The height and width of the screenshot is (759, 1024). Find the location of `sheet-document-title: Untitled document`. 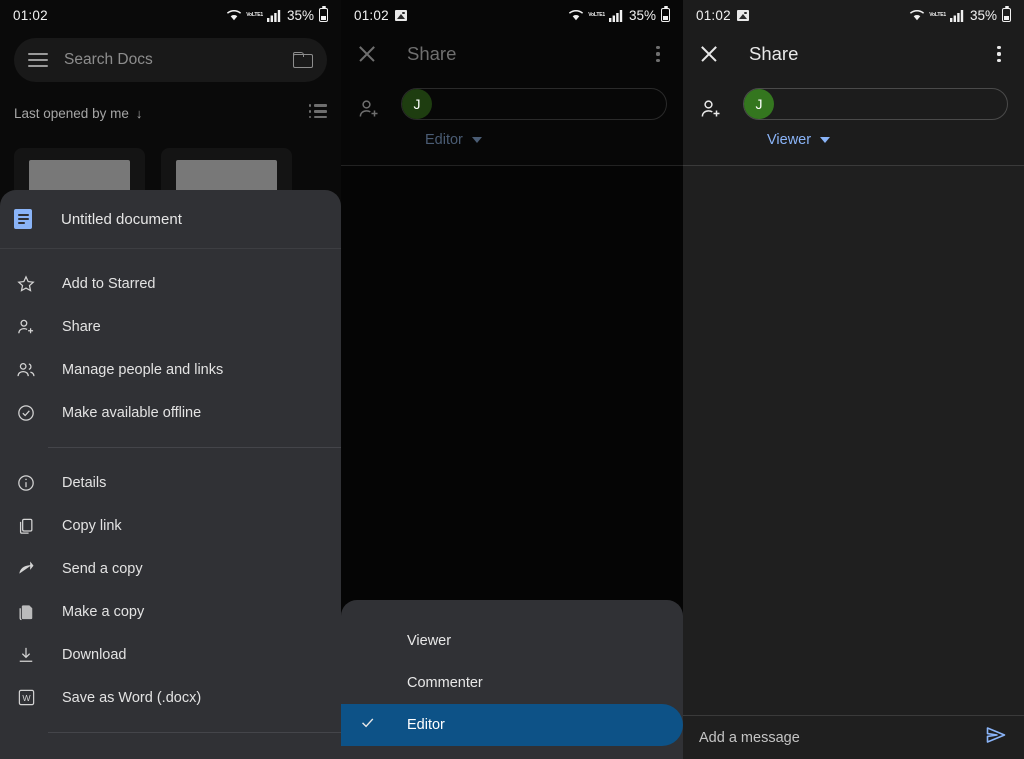

sheet-document-title: Untitled document is located at coordinates (121, 219).